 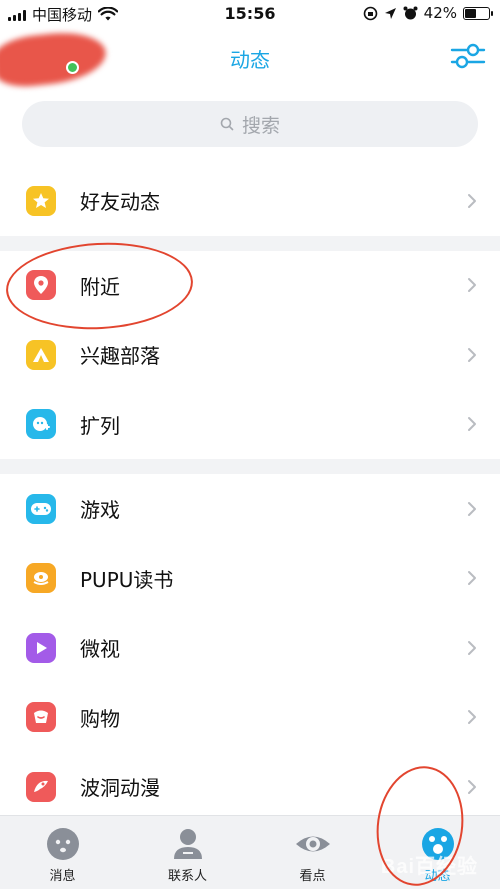 I want to click on book-icon, so click(x=41, y=578).